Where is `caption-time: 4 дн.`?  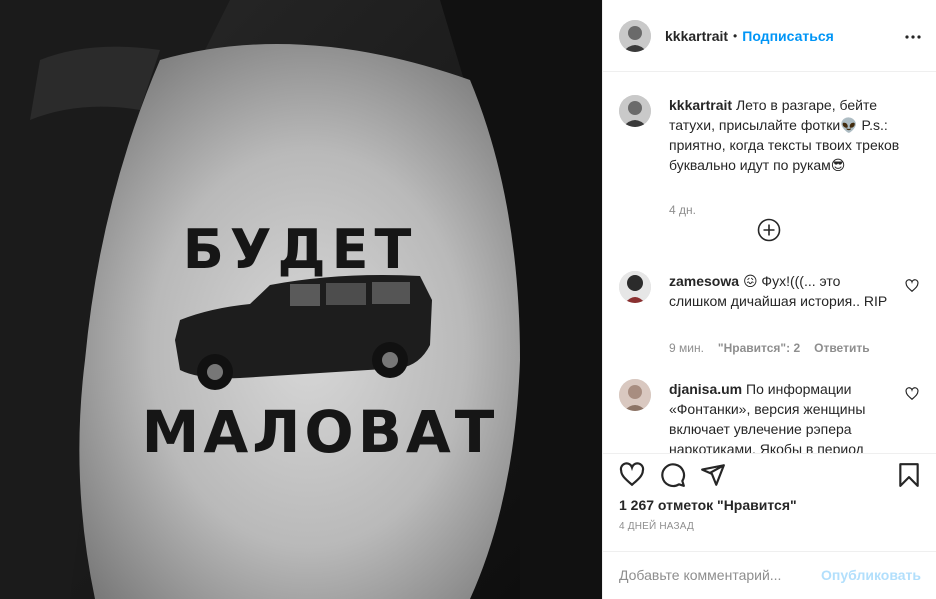 caption-time: 4 дн. is located at coordinates (682, 210).